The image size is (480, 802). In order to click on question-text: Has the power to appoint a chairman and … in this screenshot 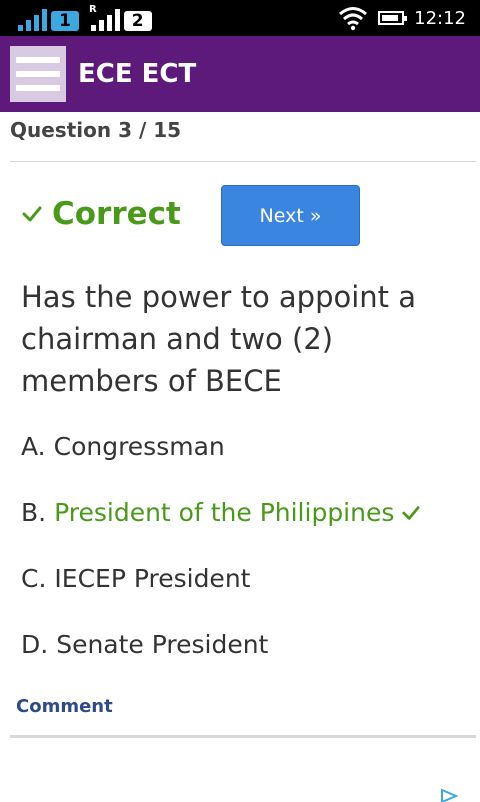, I will do `click(219, 339)`.